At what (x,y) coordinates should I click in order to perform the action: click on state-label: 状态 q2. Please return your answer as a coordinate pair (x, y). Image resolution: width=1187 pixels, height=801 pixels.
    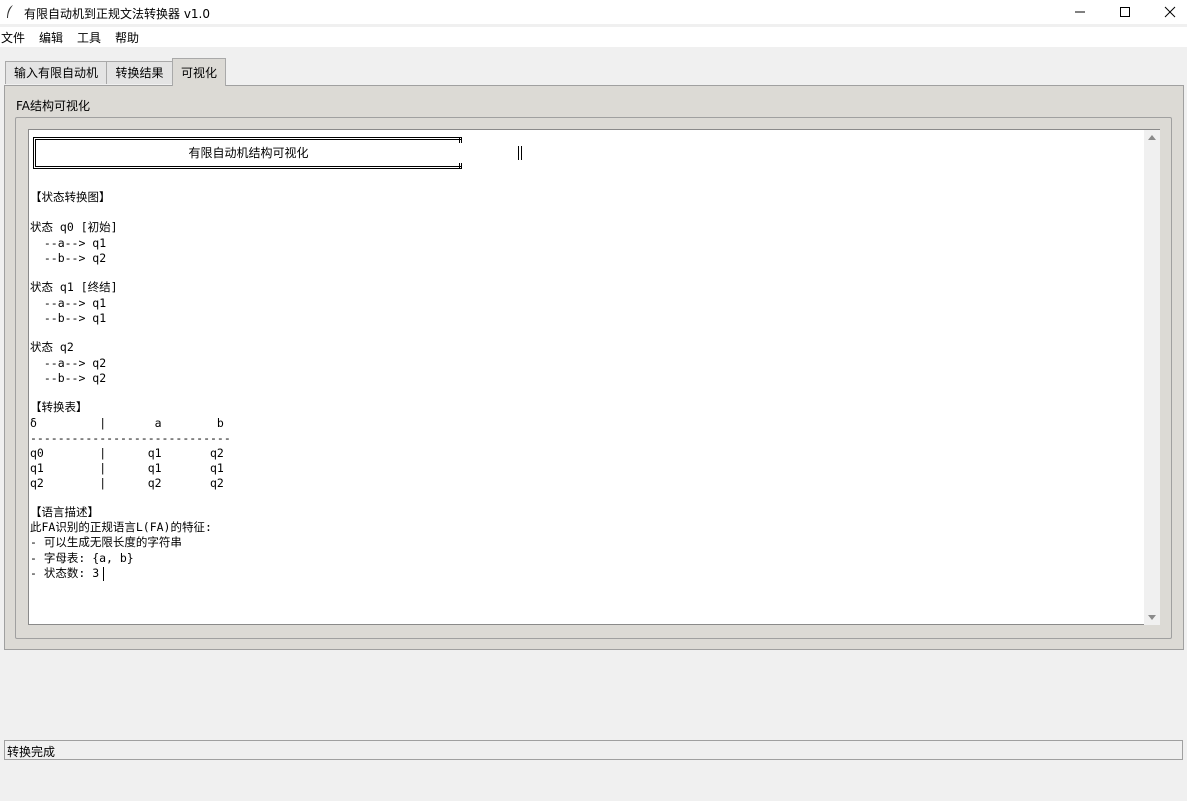
    Looking at the image, I should click on (52, 347).